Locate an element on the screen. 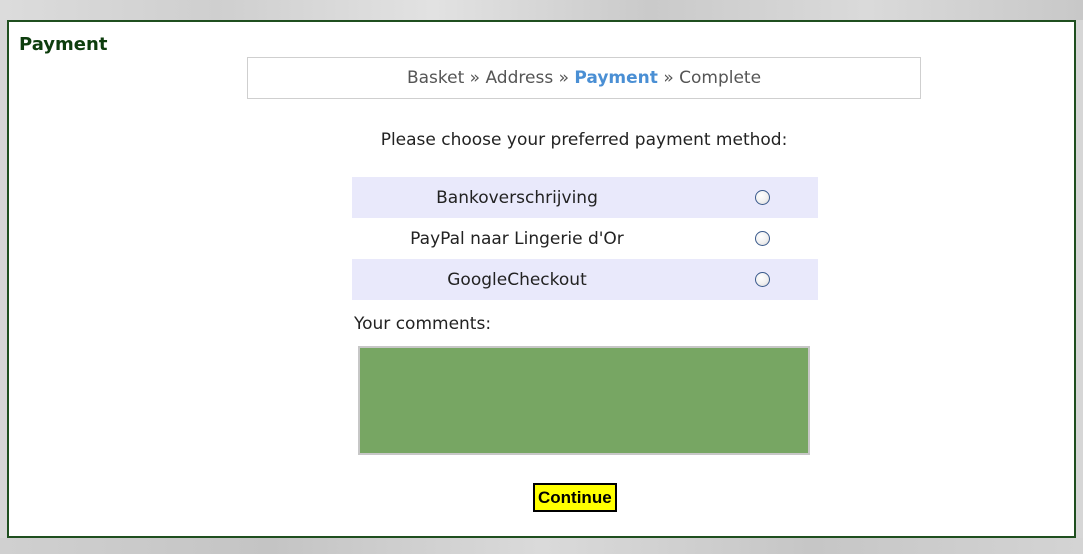  payment-option-label: GoogleCheckout is located at coordinates (517, 279).